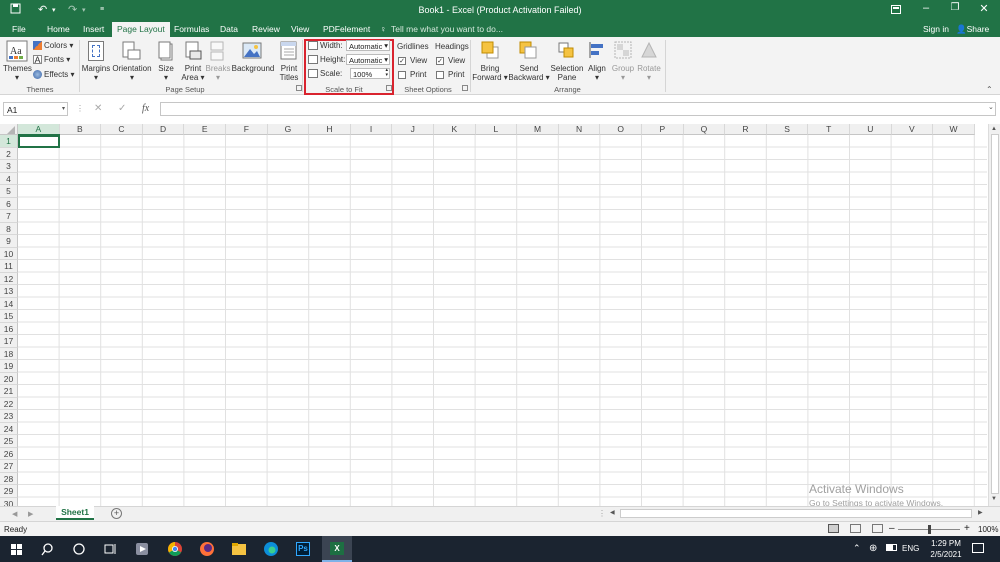  Describe the element at coordinates (529, 78) in the screenshot. I see `send-backward-label-2-wrap: Backward ▾` at that location.